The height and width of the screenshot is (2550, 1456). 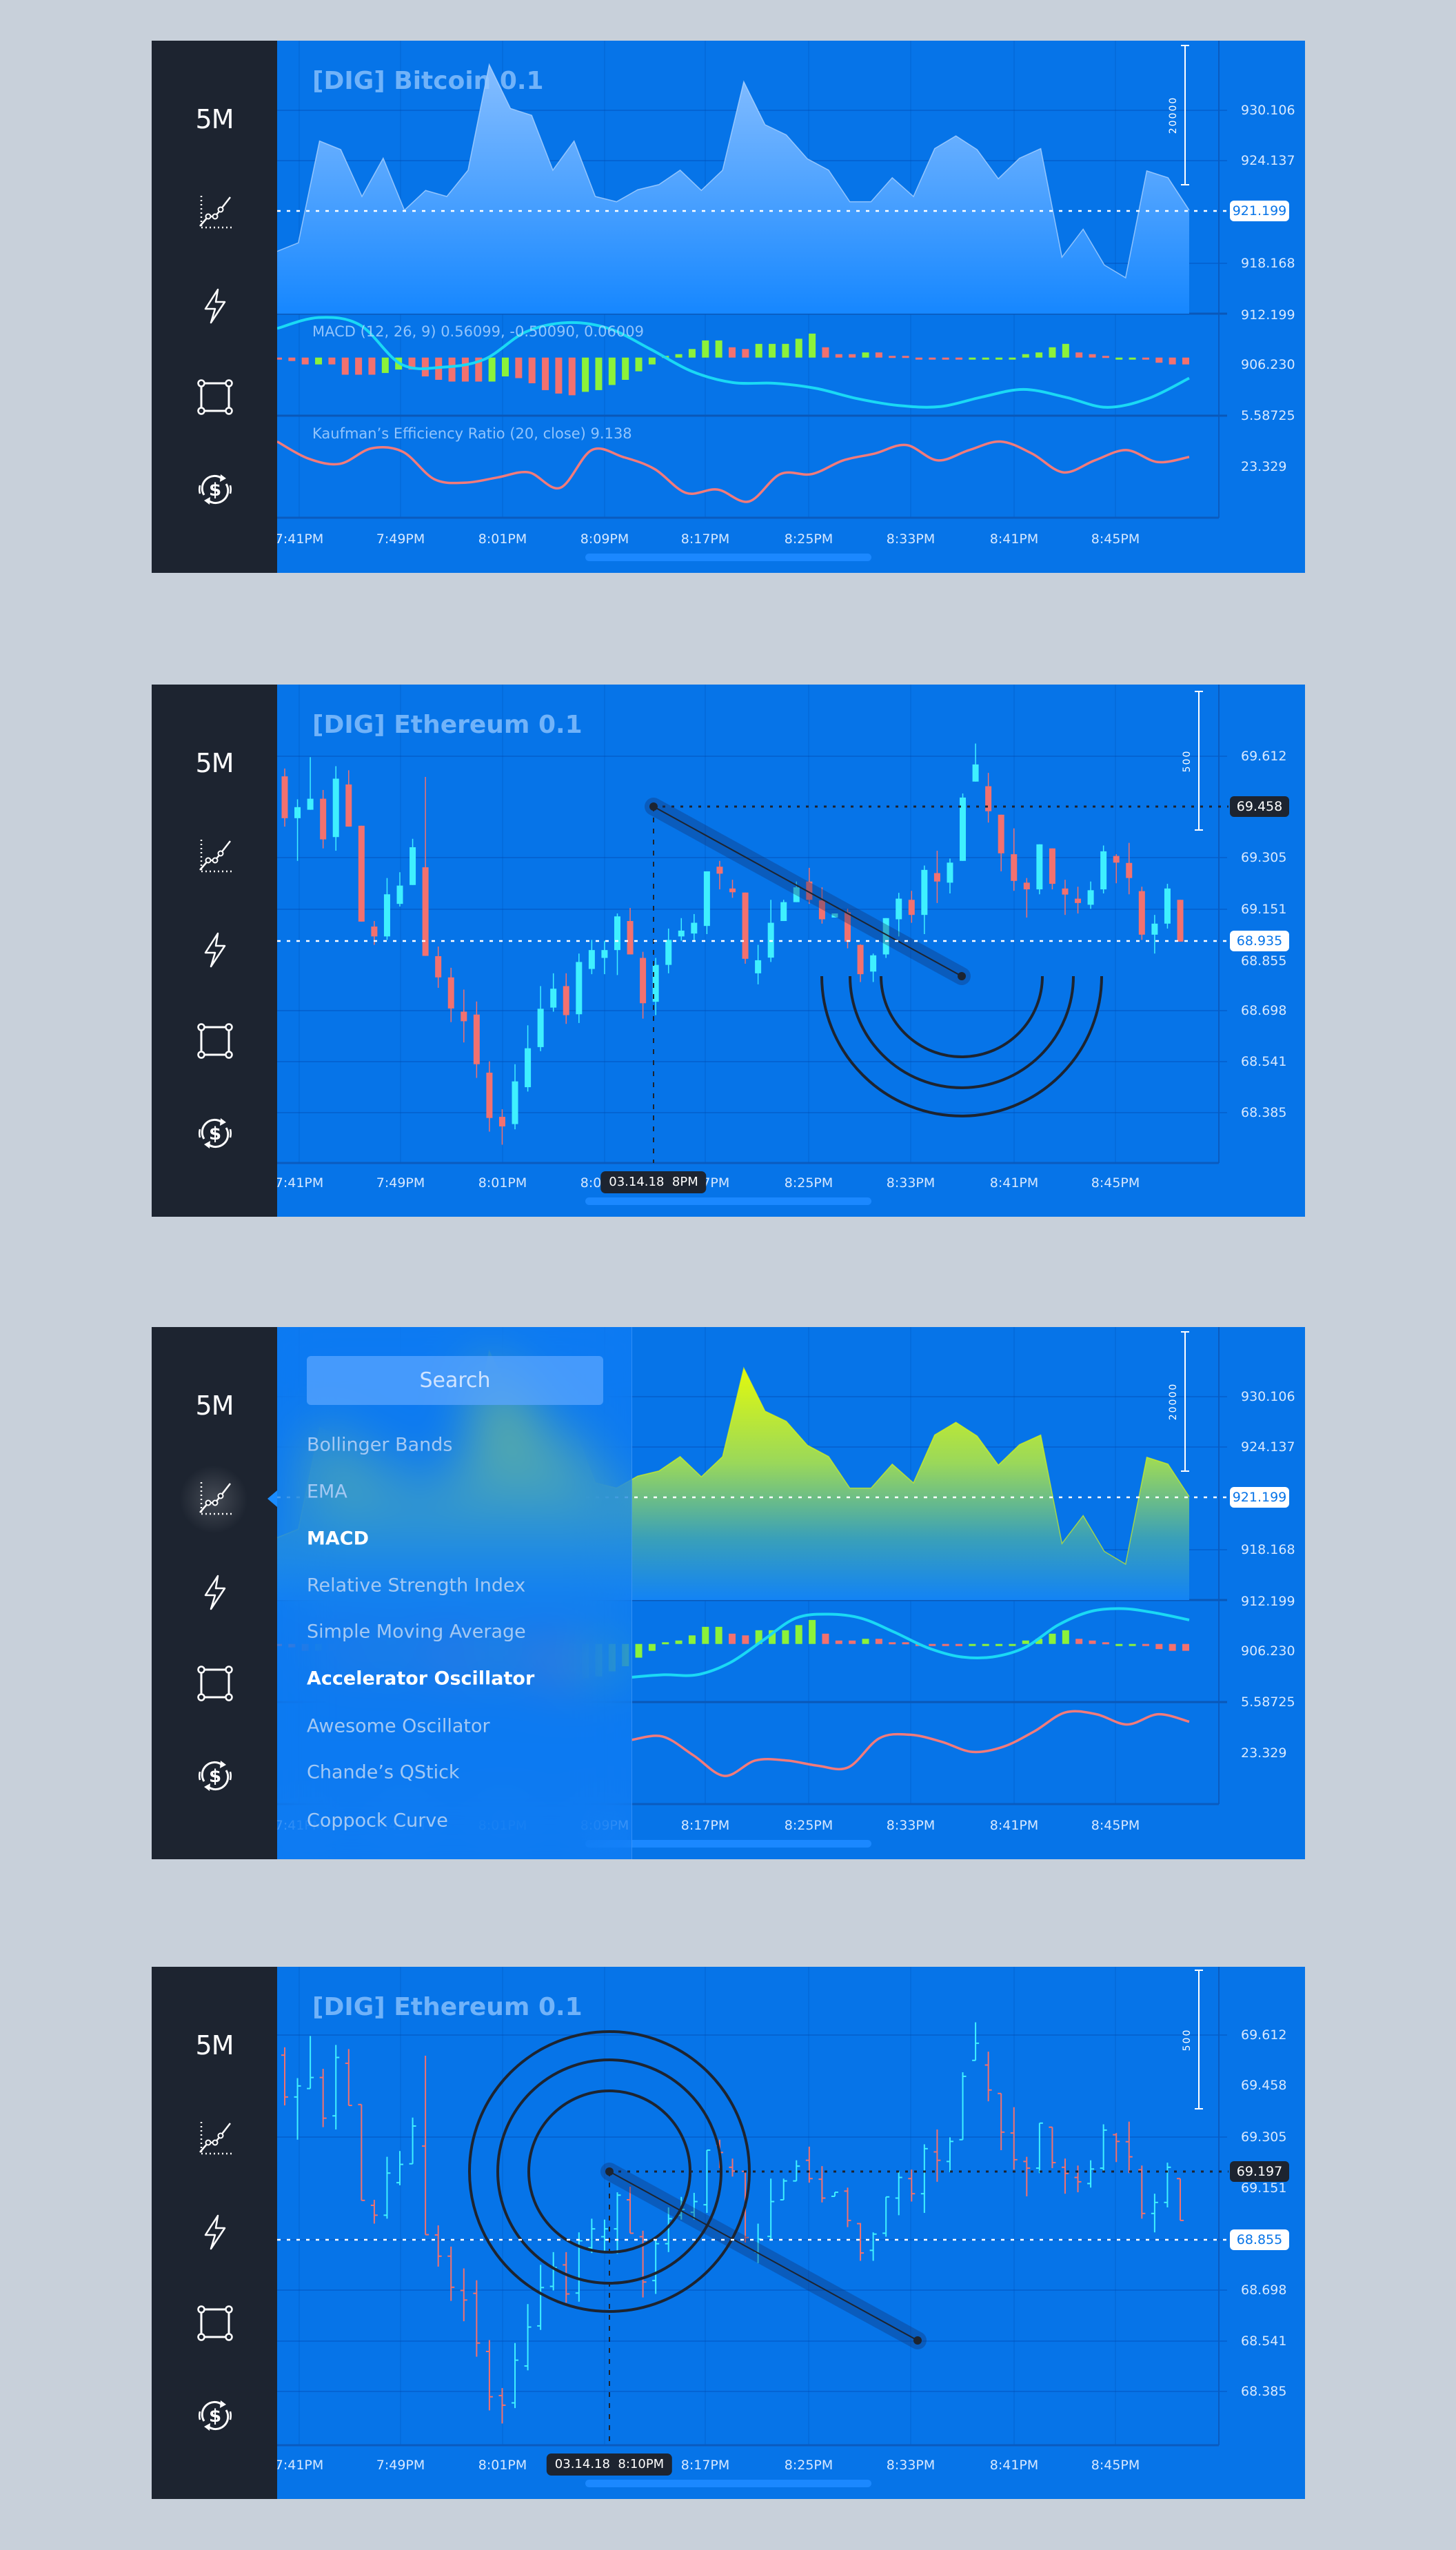 What do you see at coordinates (327, 1492) in the screenshot?
I see `indicator-menu-item: EMA` at bounding box center [327, 1492].